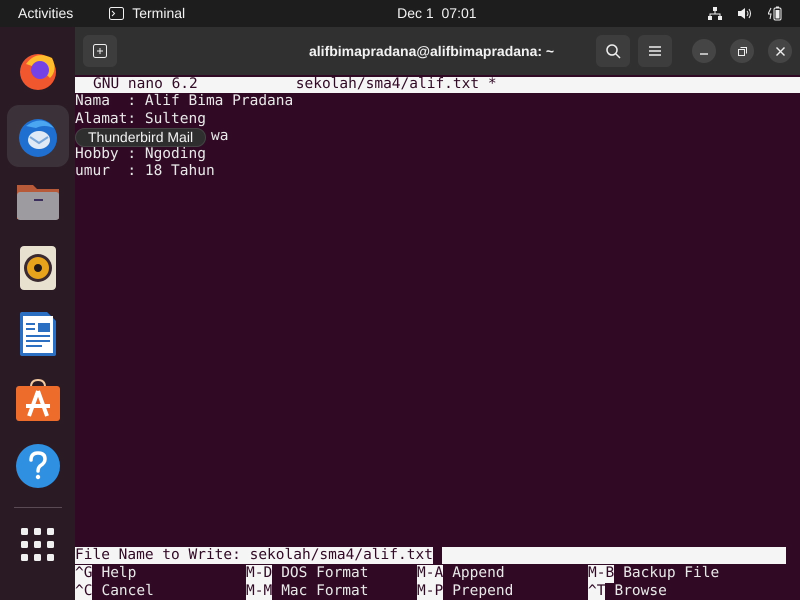  What do you see at coordinates (184, 101) in the screenshot?
I see `text-line: Nama : Alif Bima Pradana` at bounding box center [184, 101].